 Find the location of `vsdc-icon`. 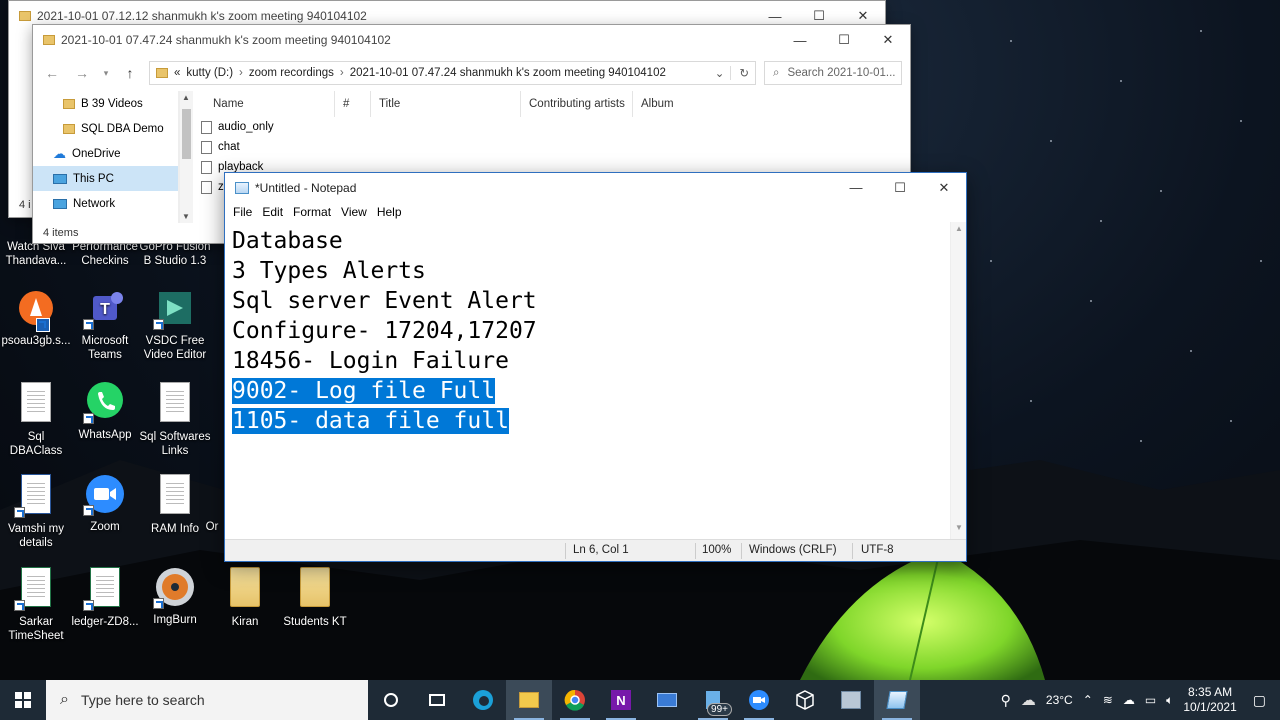

vsdc-icon is located at coordinates (175, 308).